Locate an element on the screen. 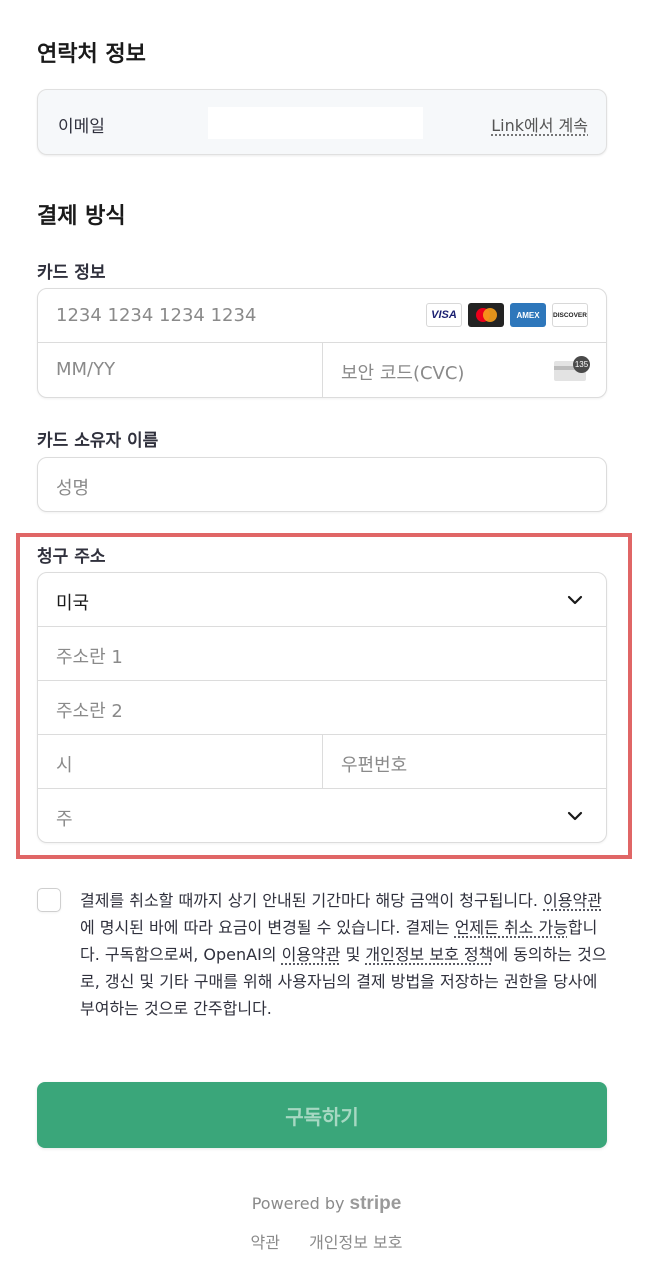 Image resolution: width=653 pixels, height=1287 pixels. consent-text-part1: 결제를 취소할 때까지 상기 안내된 기간마다 해당 금액이 청구됩니다. is located at coordinates (312, 900).